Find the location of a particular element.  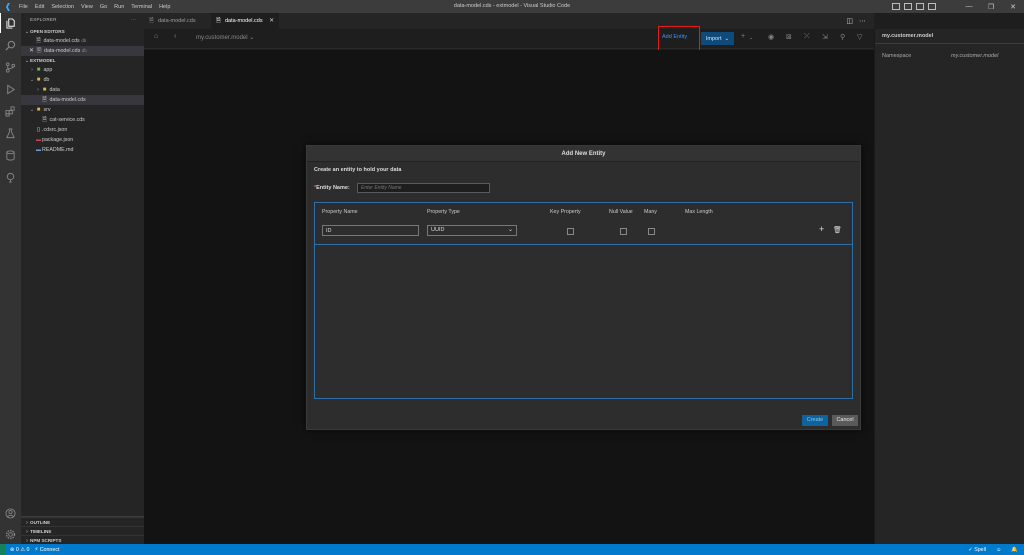

search-icon: ⚲ is located at coordinates (842, 37).